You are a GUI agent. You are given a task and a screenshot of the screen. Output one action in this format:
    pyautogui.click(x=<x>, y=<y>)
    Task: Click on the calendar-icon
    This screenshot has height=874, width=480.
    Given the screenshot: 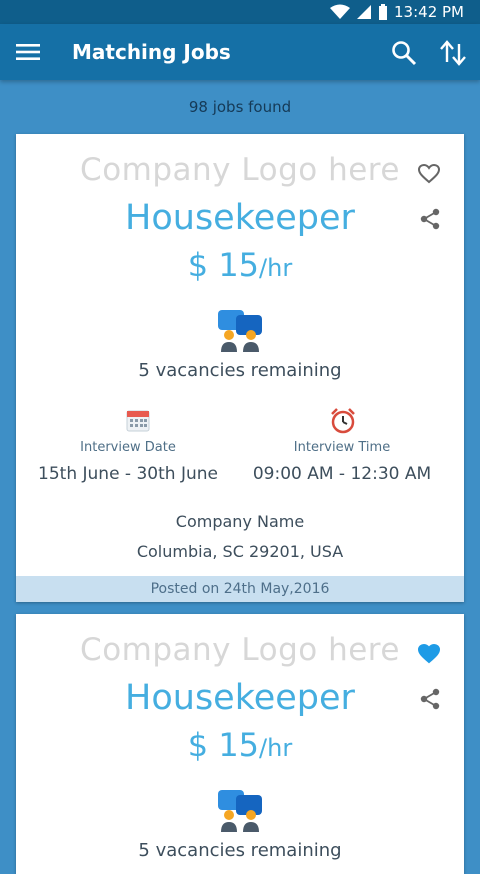 What is the action you would take?
    pyautogui.click(x=138, y=421)
    